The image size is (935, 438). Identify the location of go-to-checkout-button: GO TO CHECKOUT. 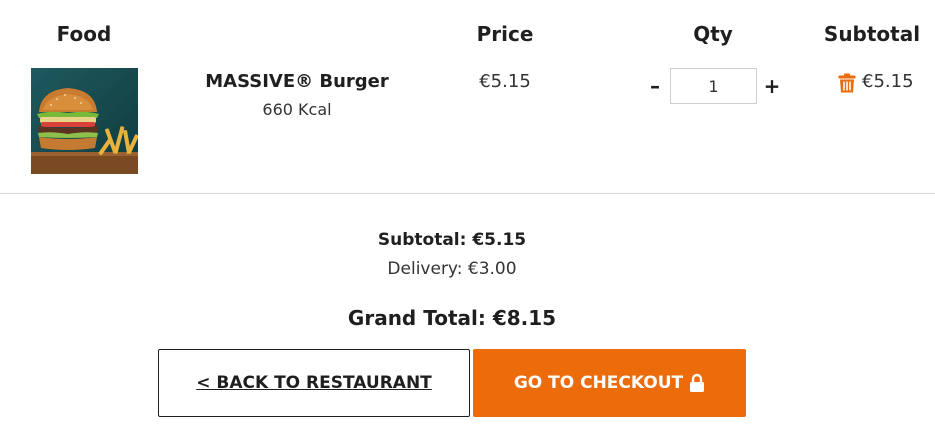
(609, 383).